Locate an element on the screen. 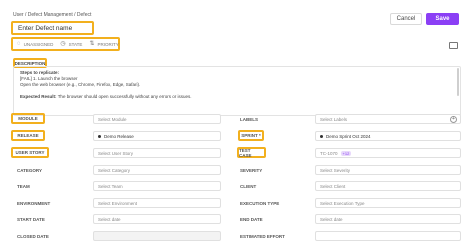  priority-selector: ⇅ PRIORITY is located at coordinates (103, 44).